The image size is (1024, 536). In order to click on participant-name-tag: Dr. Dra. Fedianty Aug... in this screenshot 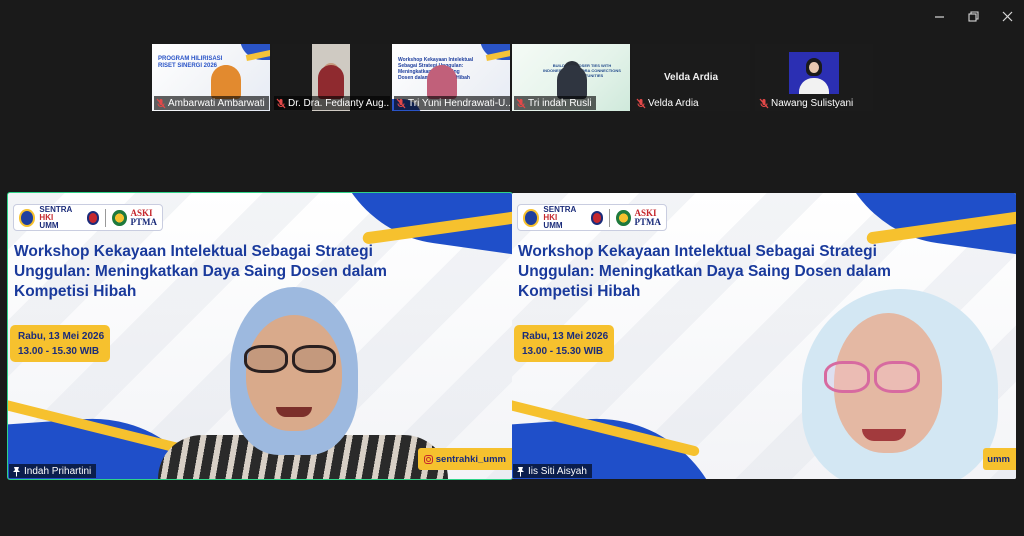, I will do `click(332, 103)`.